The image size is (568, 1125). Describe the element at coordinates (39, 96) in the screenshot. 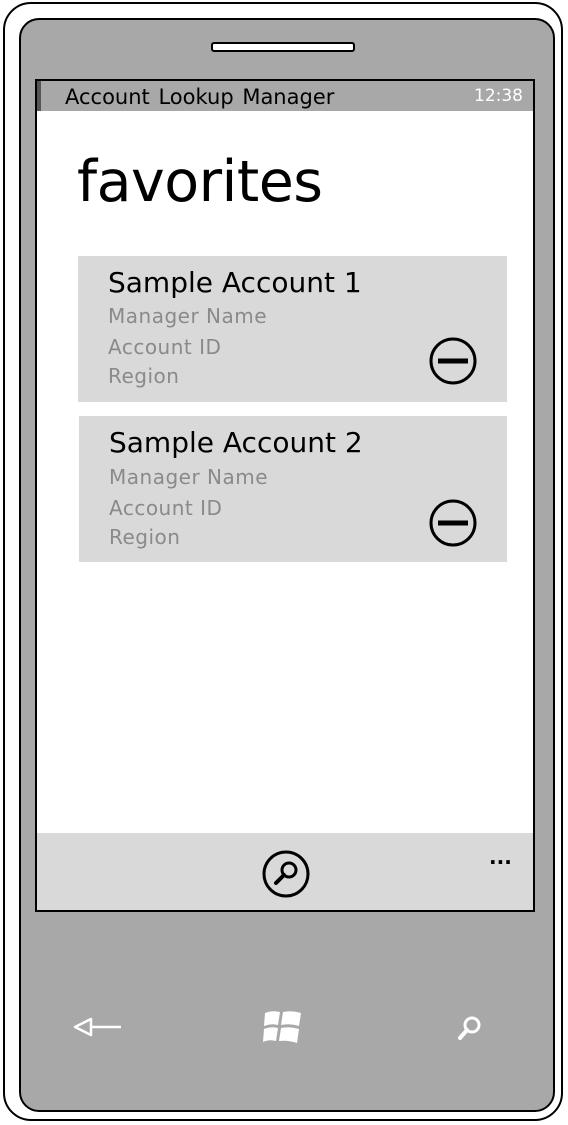

I see `status-bar-edge` at that location.